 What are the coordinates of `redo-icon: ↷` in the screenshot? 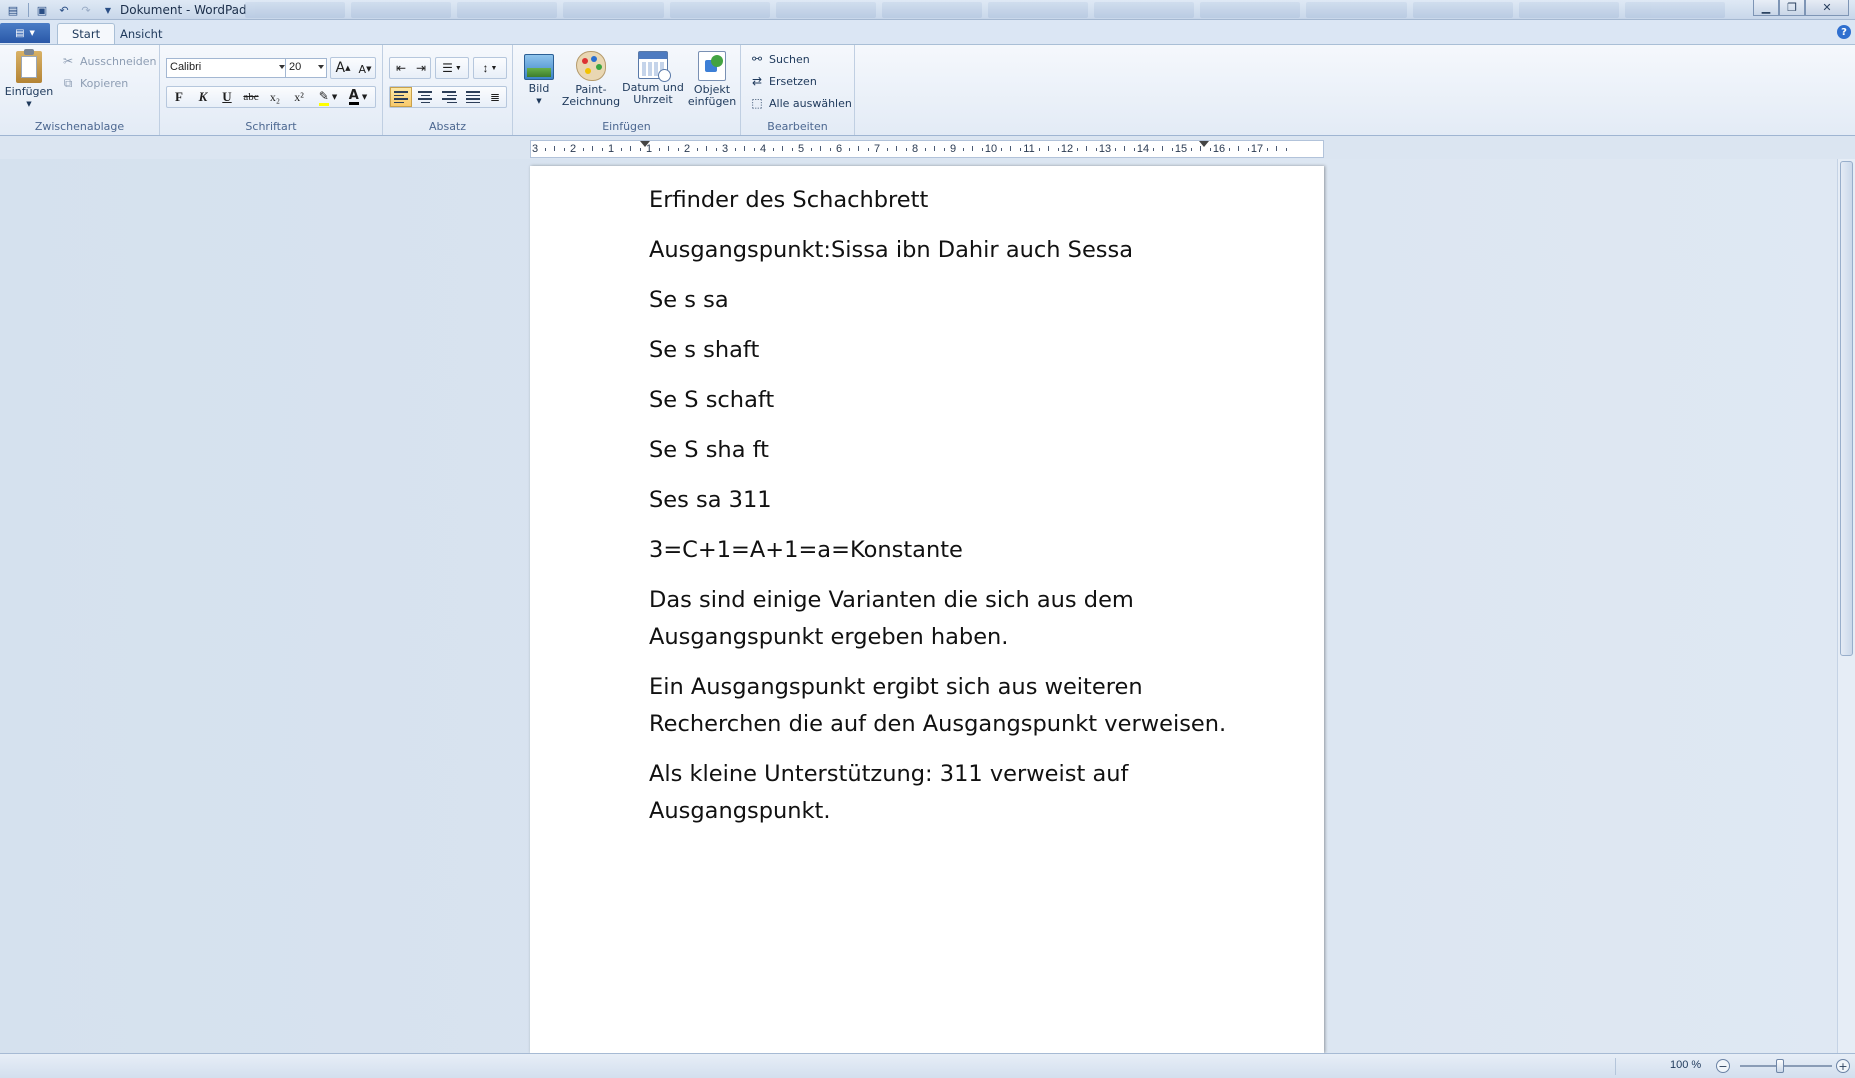 It's located at (86, 10).